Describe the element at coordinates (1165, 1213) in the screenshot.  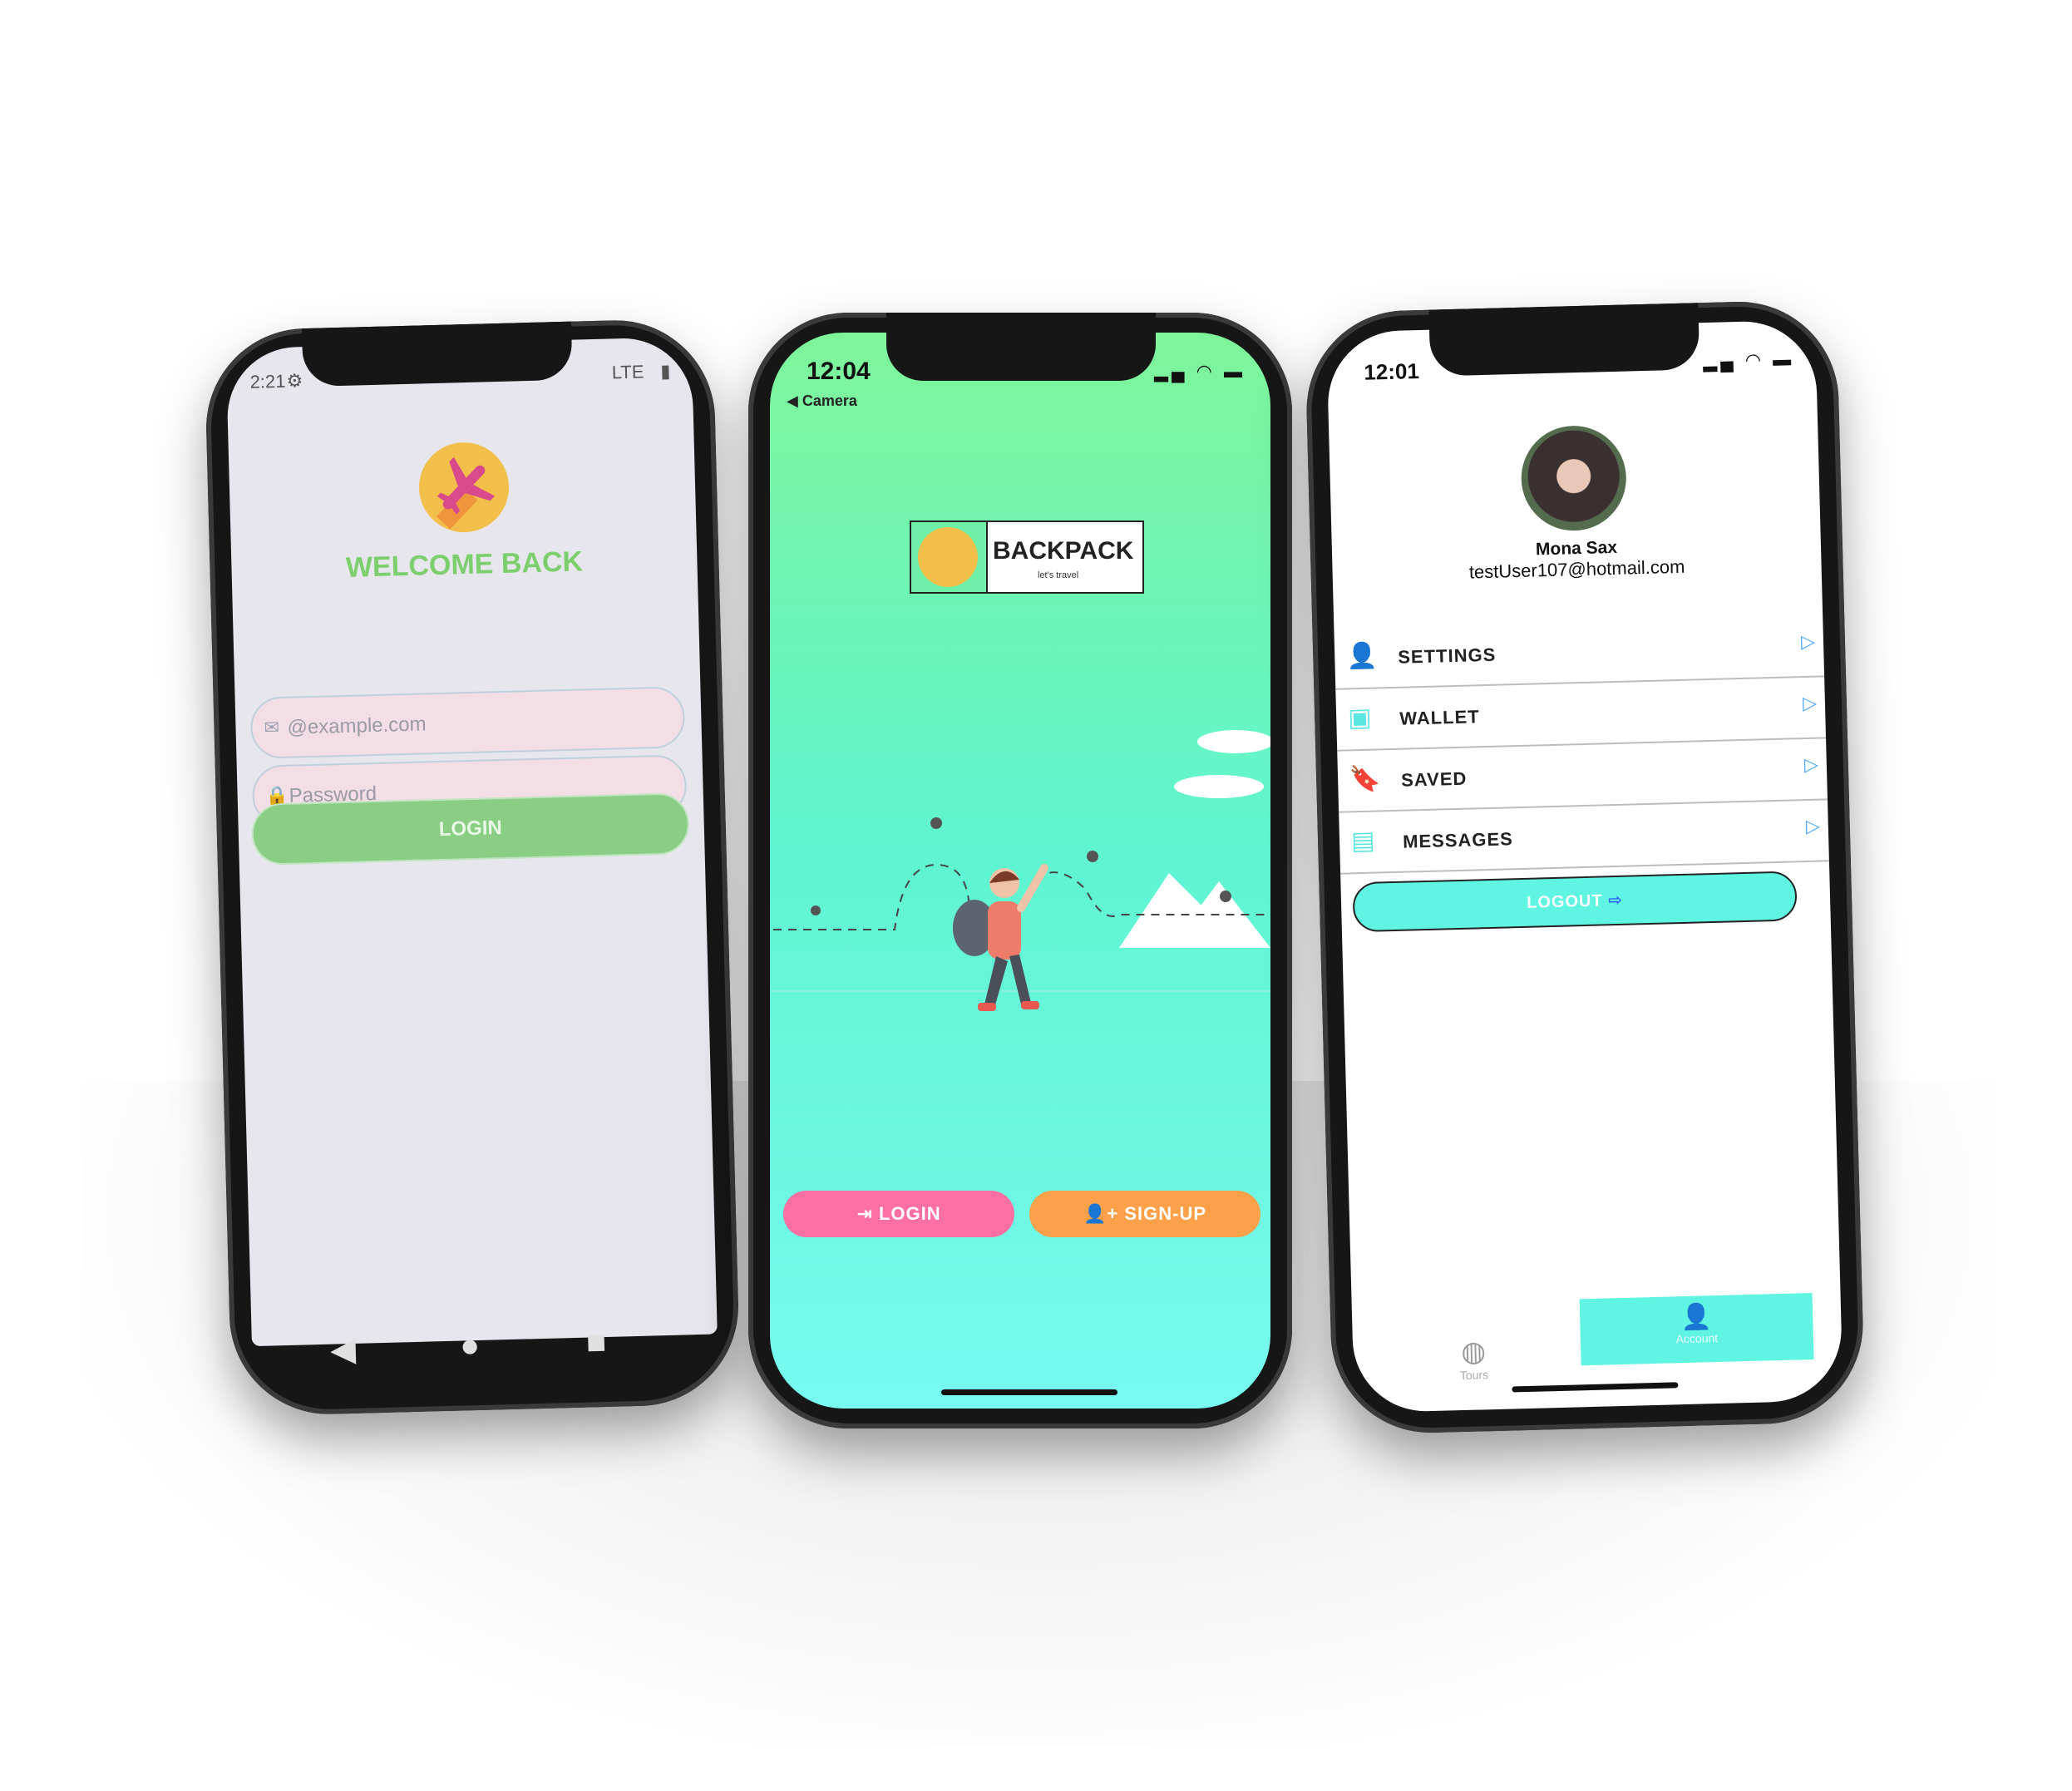
I see `signup-label: SIGN-UP` at that location.